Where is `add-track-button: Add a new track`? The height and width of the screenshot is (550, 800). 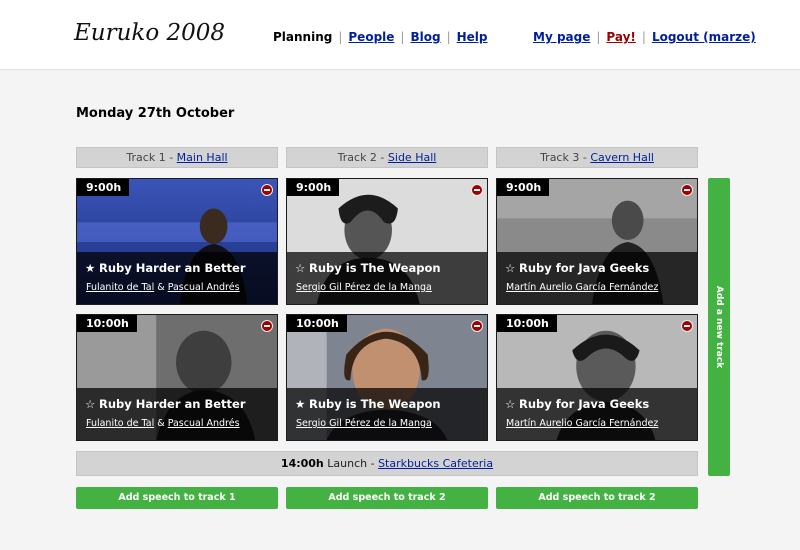 add-track-button: Add a new track is located at coordinates (719, 327).